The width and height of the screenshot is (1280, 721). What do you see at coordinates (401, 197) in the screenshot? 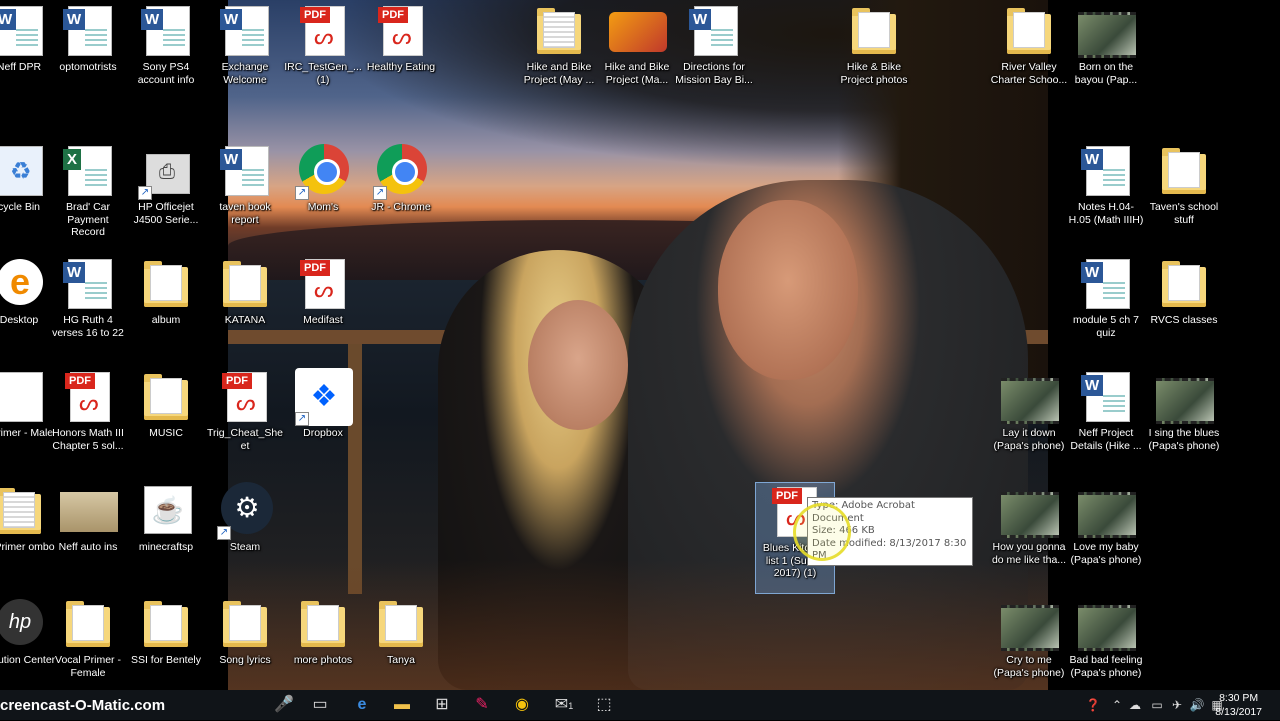
I see `desktop-icon-jr-chrome: ↗ JR - Chrome` at bounding box center [401, 197].